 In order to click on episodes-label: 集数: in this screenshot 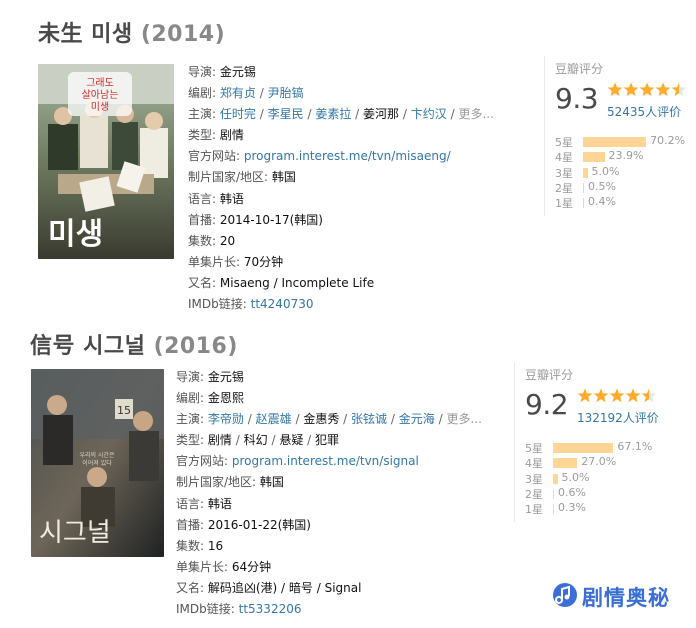, I will do `click(190, 545)`.